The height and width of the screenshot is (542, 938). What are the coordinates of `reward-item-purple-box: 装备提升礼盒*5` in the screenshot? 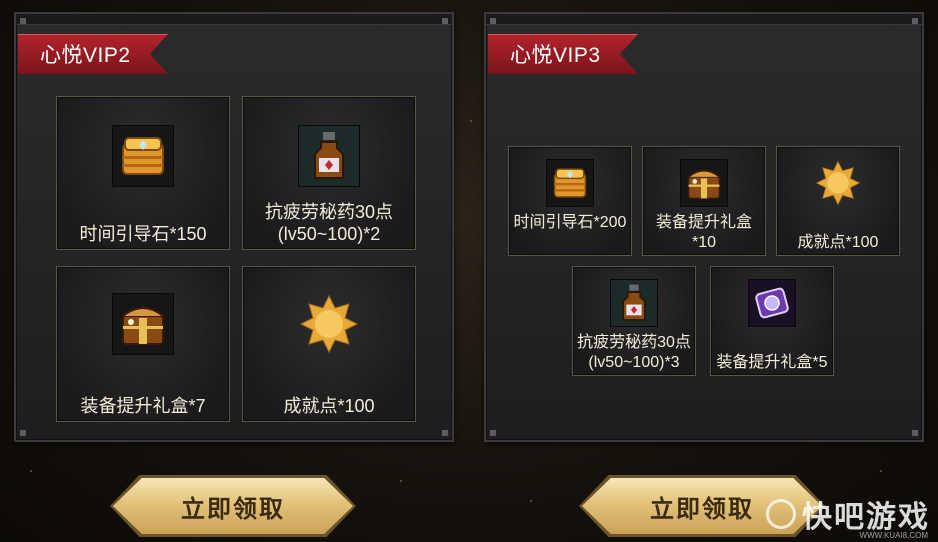 It's located at (772, 321).